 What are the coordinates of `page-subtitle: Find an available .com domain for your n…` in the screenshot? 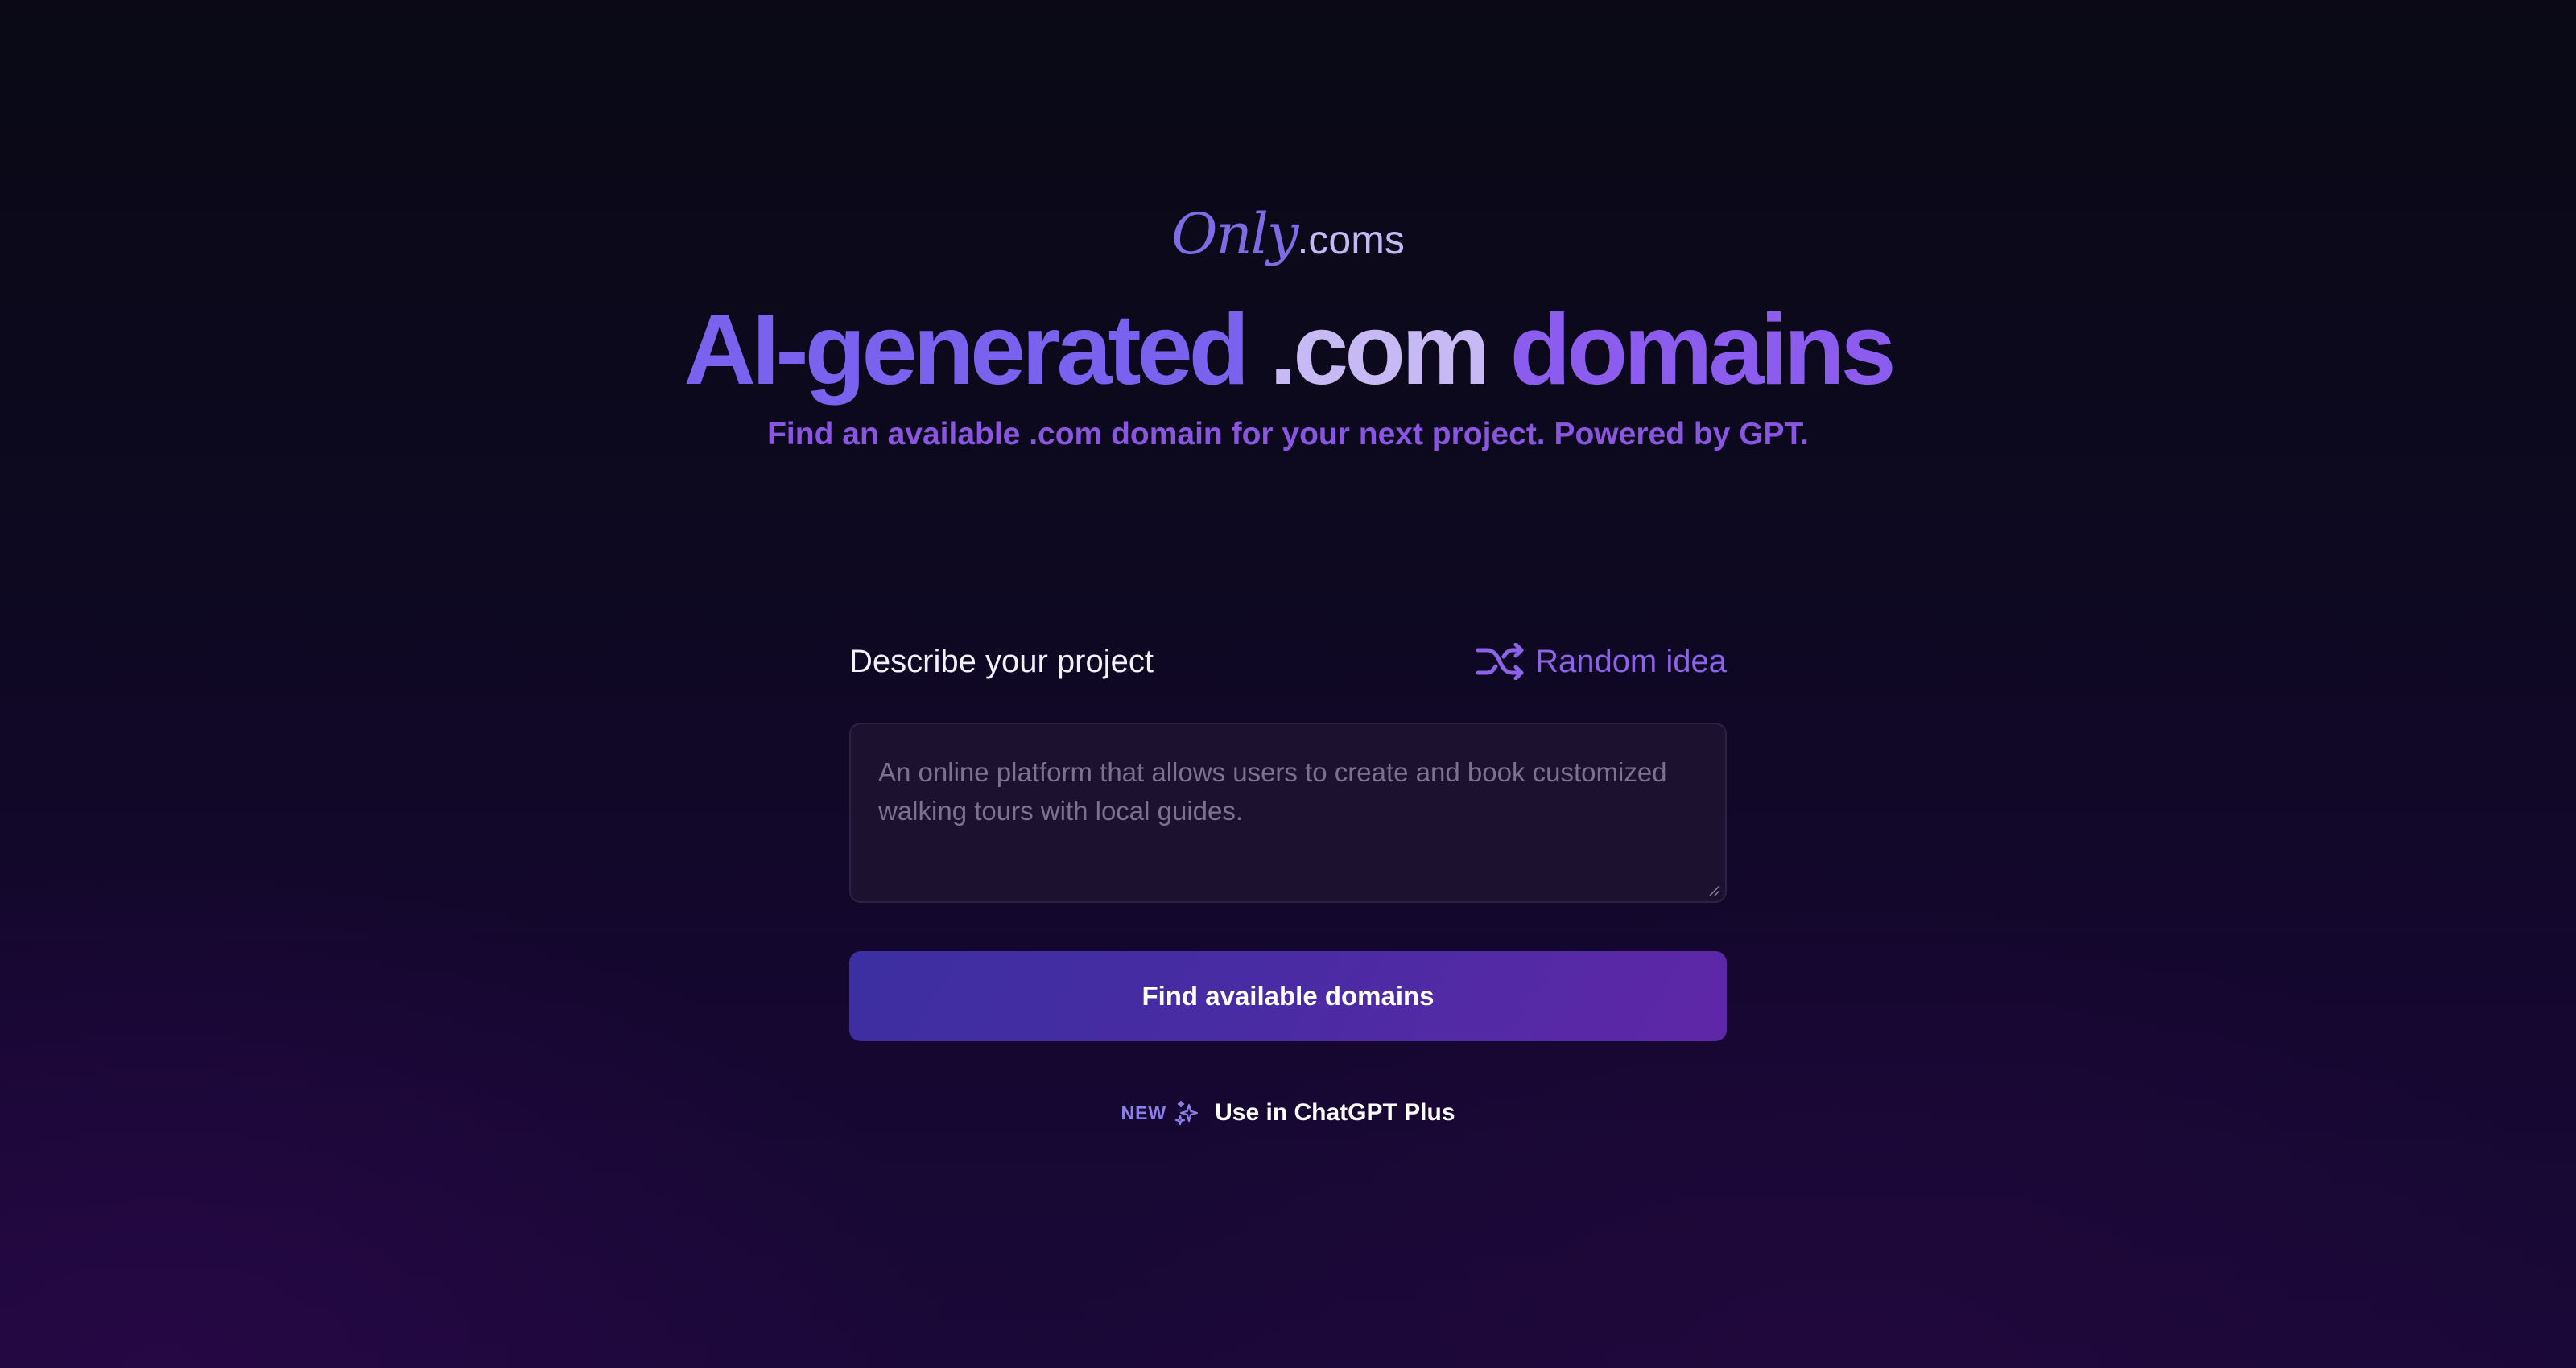 It's located at (1288, 434).